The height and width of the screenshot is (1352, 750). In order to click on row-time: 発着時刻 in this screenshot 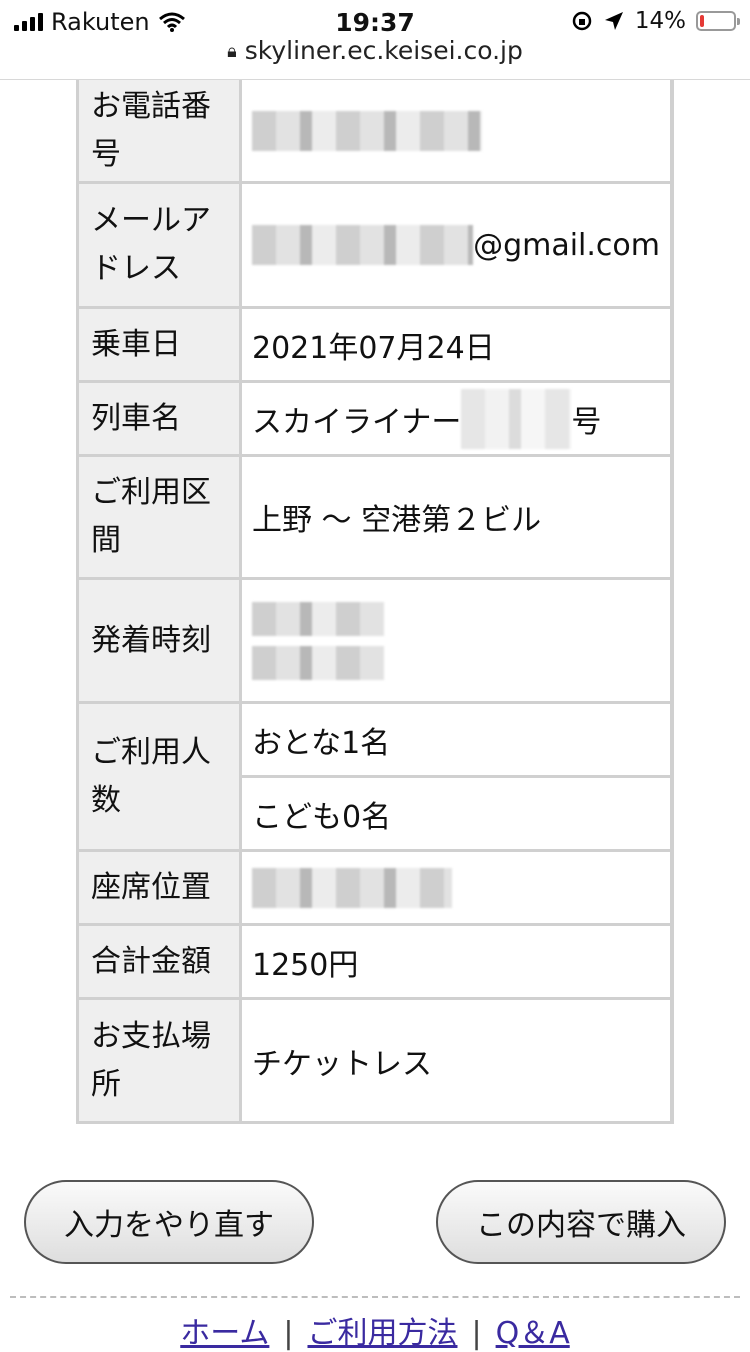, I will do `click(375, 640)`.